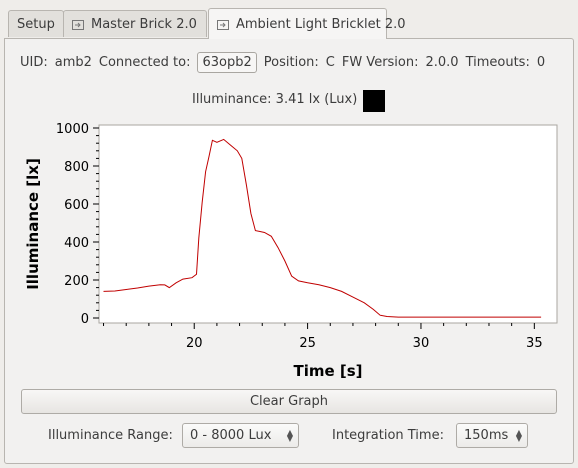 The width and height of the screenshot is (578, 468). I want to click on fw-version-label: FW Version:, so click(380, 62).